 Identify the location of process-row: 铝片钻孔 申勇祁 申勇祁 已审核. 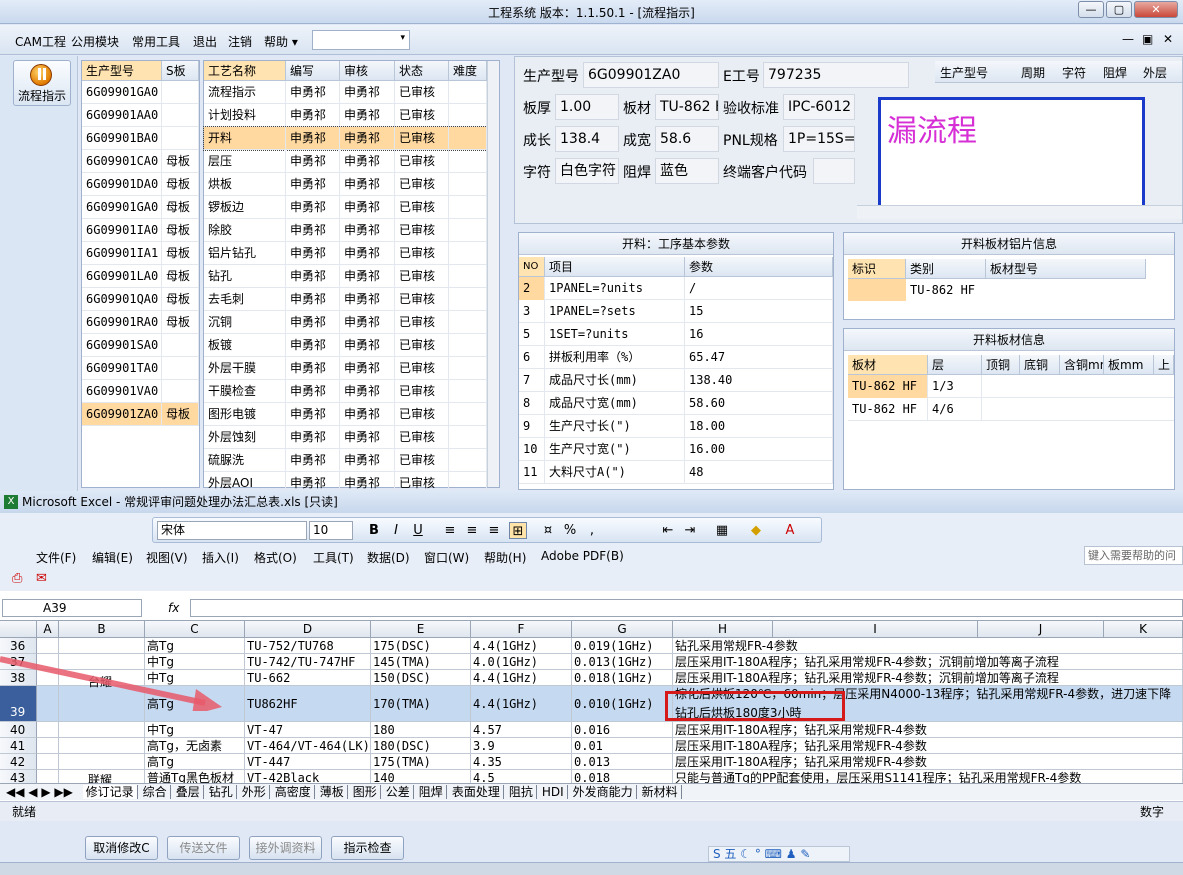
(345, 253).